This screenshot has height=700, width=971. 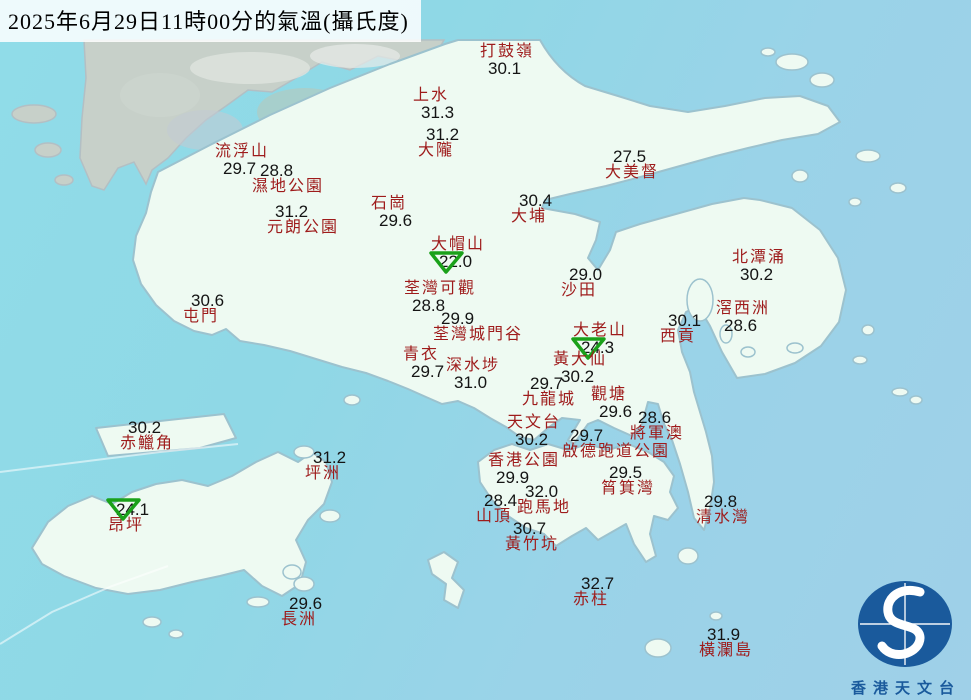 What do you see at coordinates (616, 451) in the screenshot?
I see `station-name: 啟德跑道公園` at bounding box center [616, 451].